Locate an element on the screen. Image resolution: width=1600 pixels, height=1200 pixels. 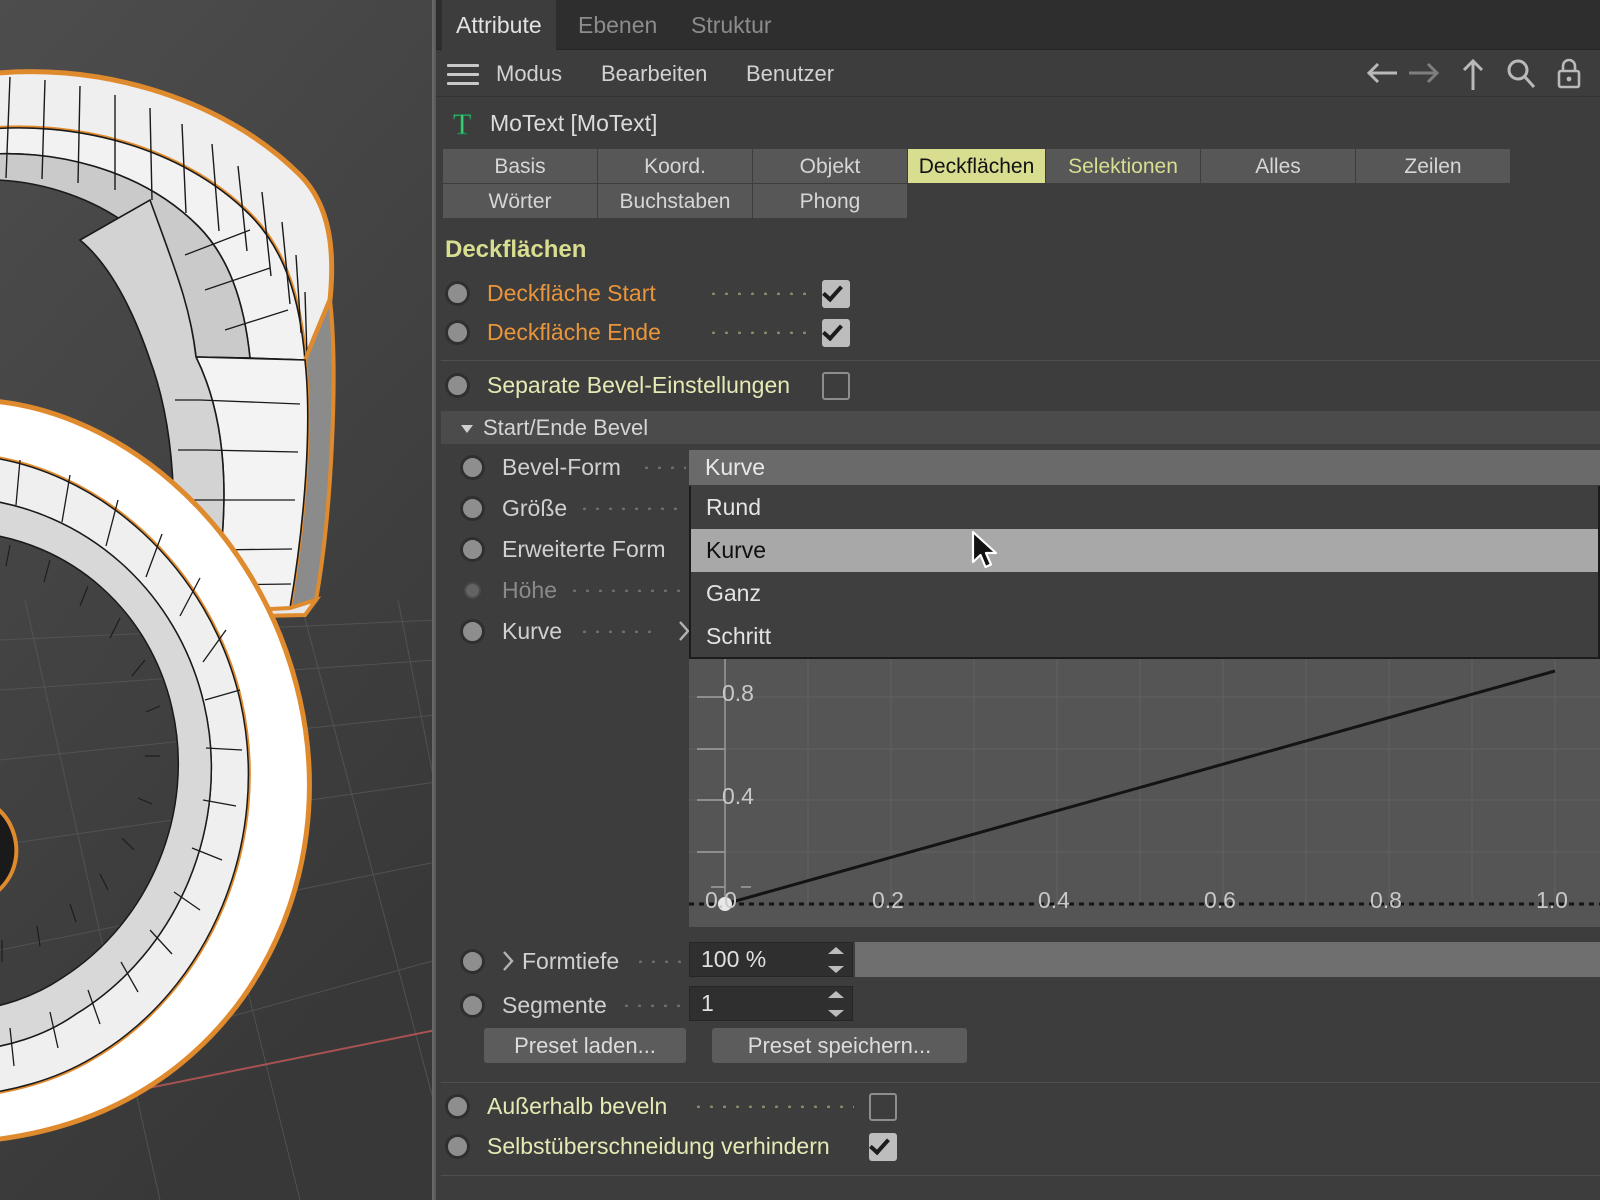
row-deckflaeche-start: Deckfläche Start is located at coordinates (582, 293).